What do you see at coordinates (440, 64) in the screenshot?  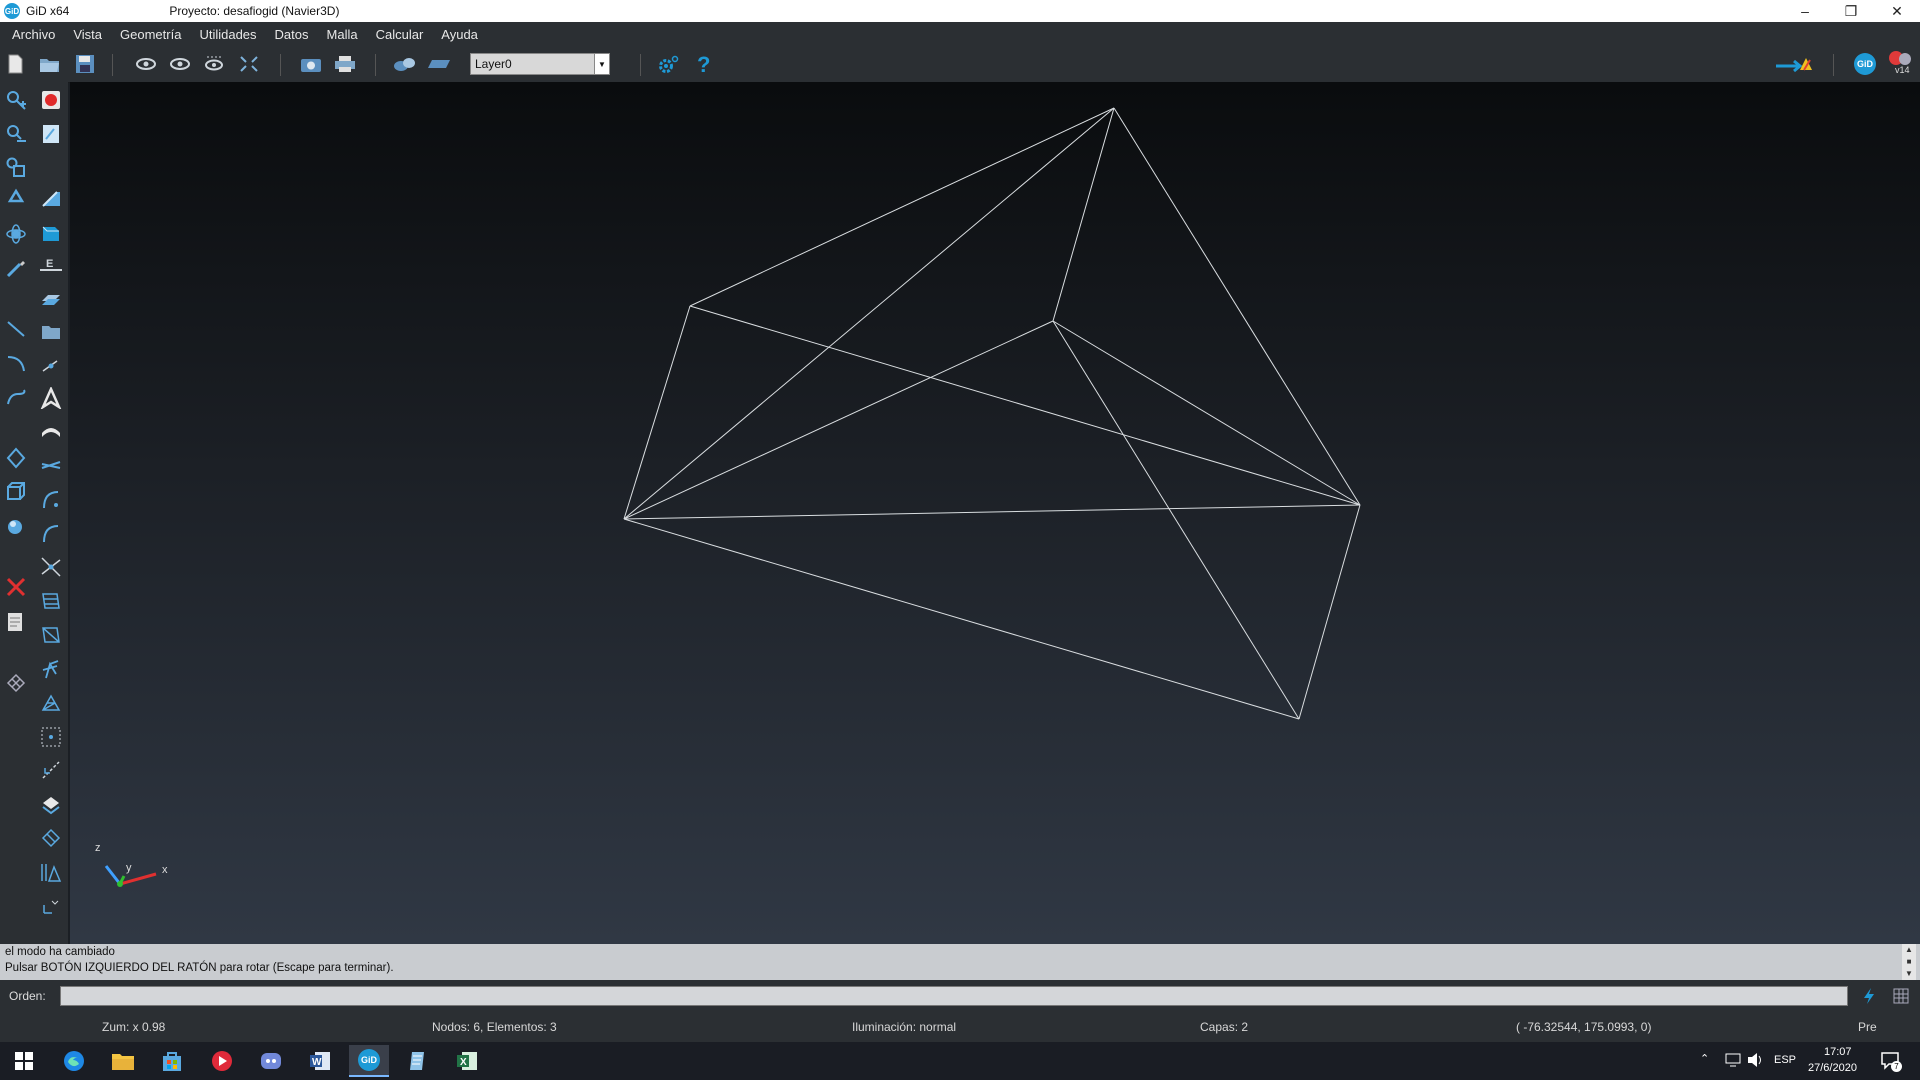 I see `layers-icon` at bounding box center [440, 64].